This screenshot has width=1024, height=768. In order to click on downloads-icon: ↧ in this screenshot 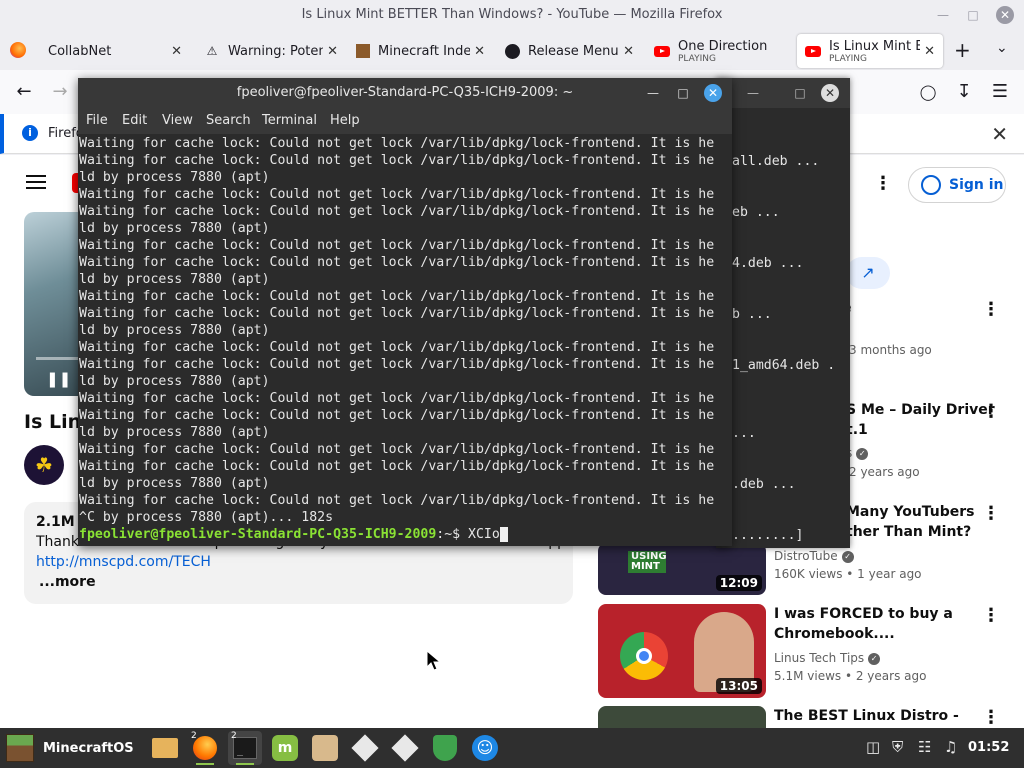, I will do `click(964, 92)`.